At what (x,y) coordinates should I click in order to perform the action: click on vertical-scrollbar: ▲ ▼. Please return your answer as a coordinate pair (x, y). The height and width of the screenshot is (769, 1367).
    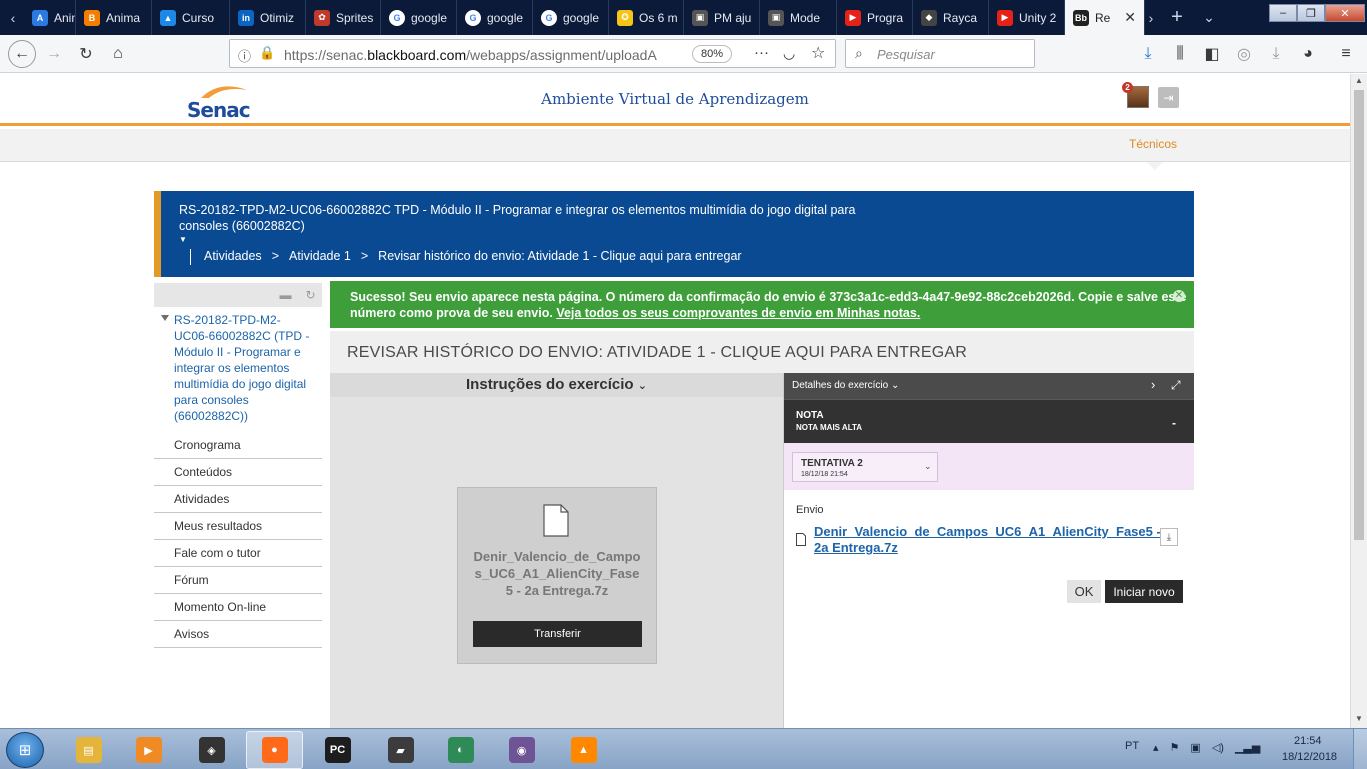
    Looking at the image, I should click on (1358, 401).